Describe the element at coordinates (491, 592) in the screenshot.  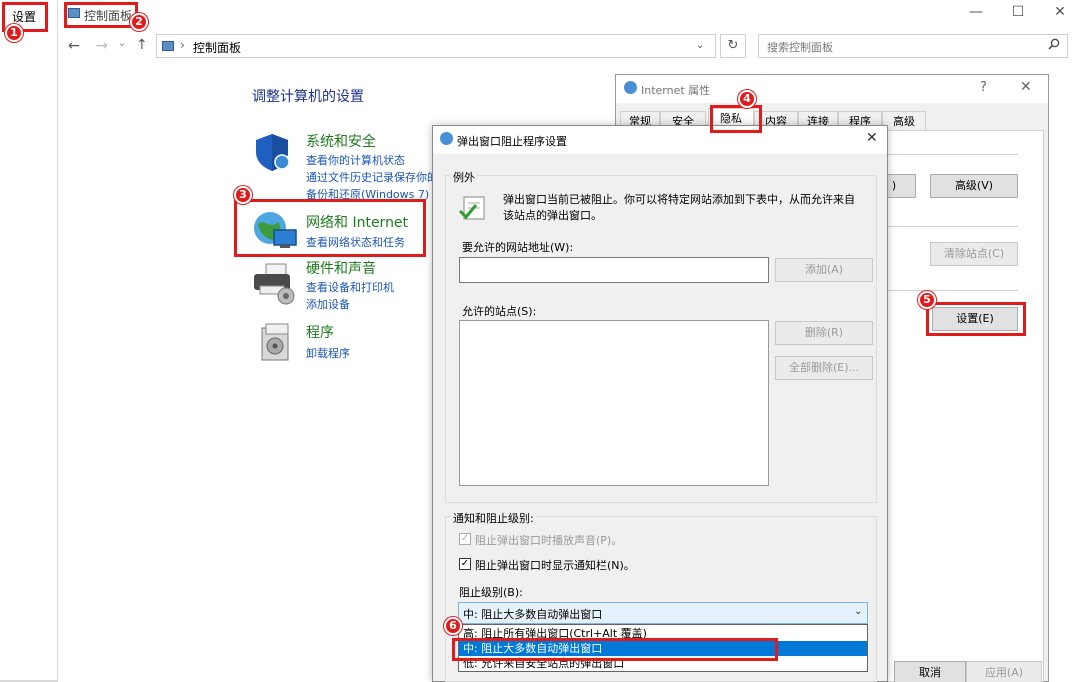
I see `blocking-level-label: 阻止级别(B):` at that location.